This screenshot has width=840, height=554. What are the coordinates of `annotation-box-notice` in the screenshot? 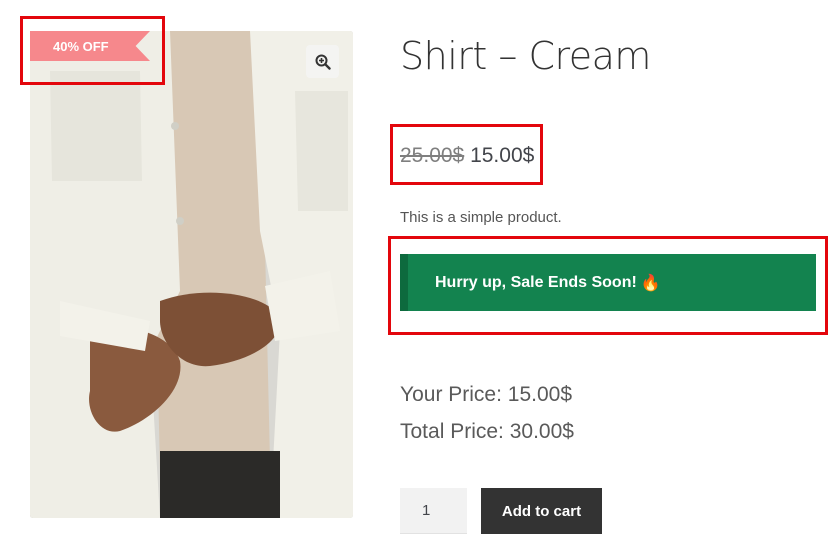 It's located at (608, 285).